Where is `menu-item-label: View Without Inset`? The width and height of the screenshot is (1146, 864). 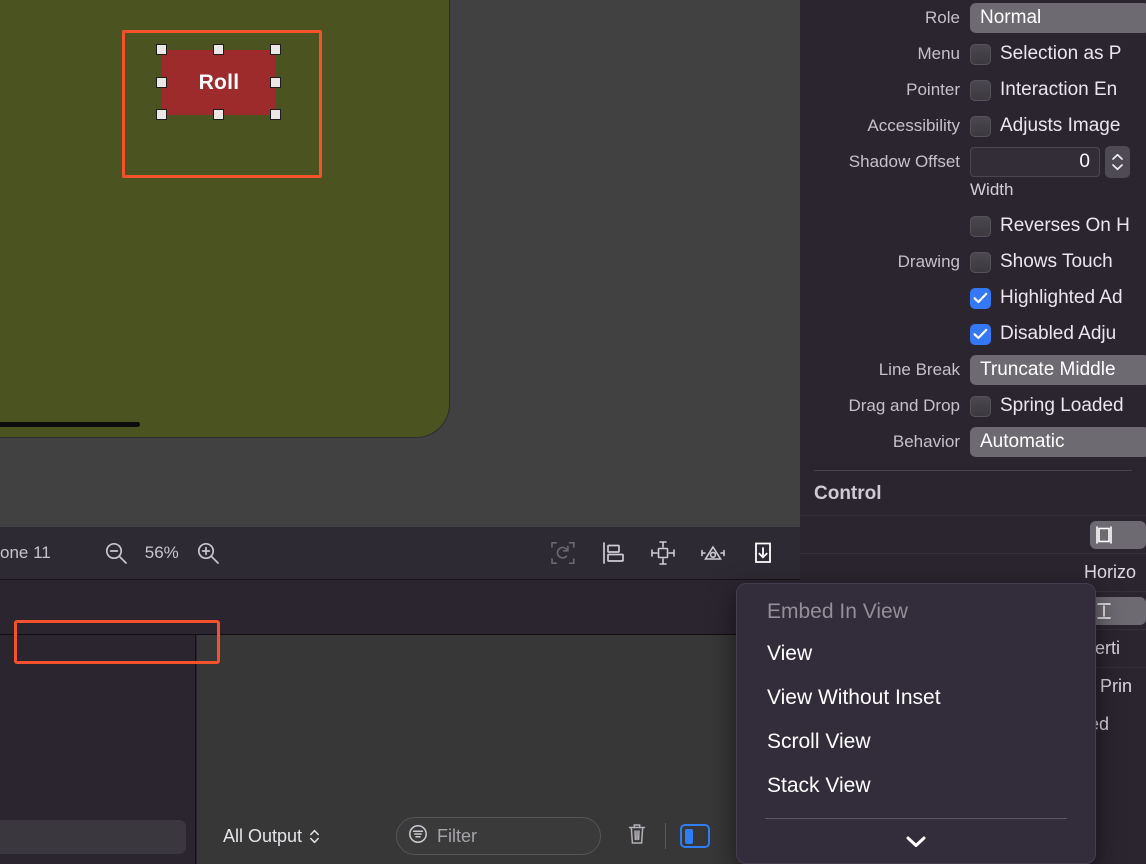 menu-item-label: View Without Inset is located at coordinates (854, 697).